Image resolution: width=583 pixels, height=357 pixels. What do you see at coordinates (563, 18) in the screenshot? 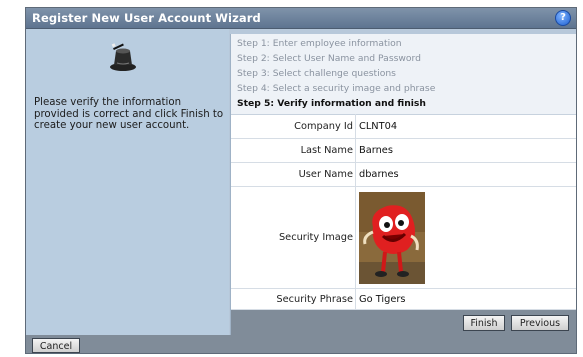
I see `help-icon: ?` at bounding box center [563, 18].